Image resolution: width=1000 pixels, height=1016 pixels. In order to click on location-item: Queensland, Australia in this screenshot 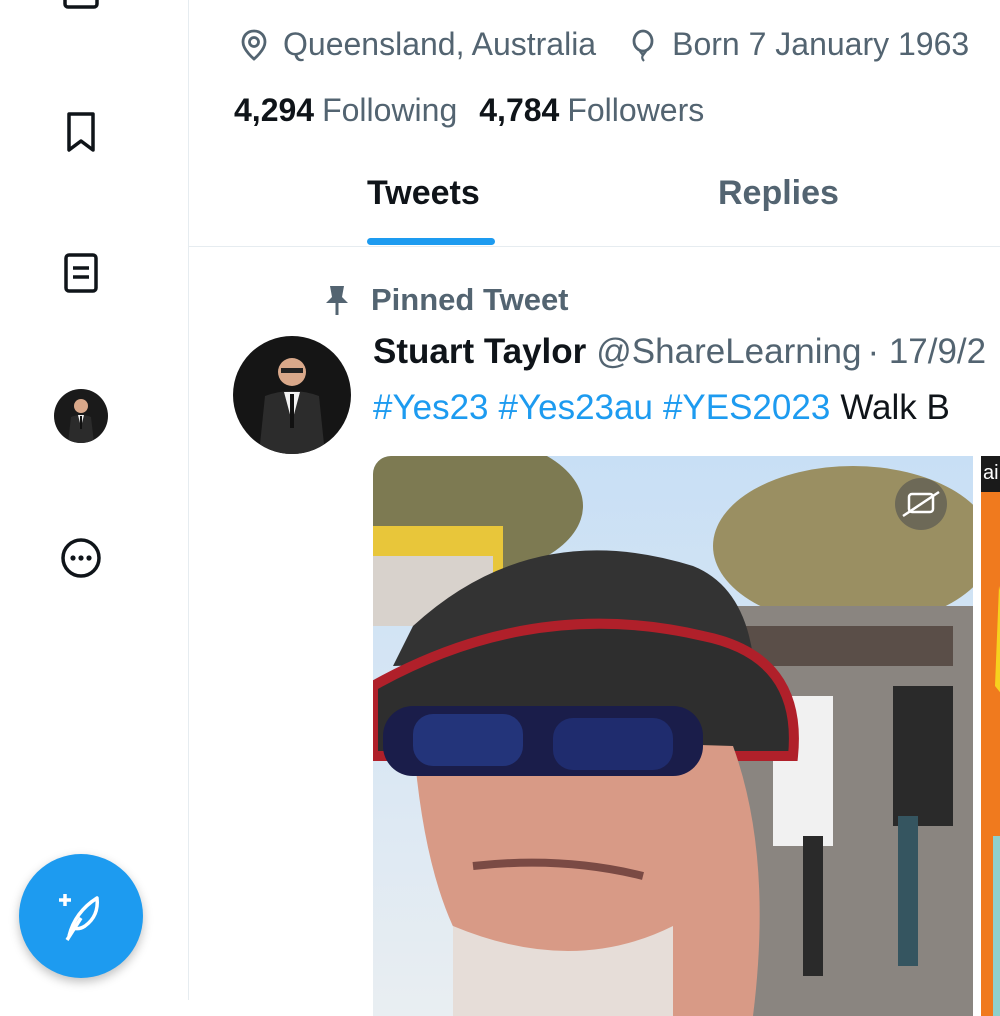, I will do `click(416, 44)`.